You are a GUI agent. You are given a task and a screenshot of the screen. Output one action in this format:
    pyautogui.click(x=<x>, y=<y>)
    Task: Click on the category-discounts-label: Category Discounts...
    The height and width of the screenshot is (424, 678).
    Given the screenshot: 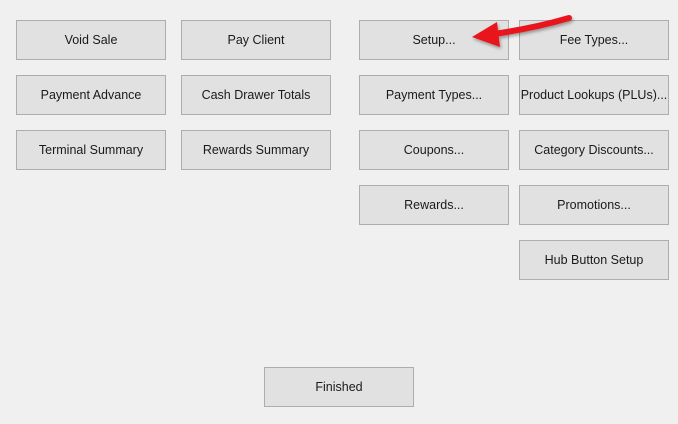 What is the action you would take?
    pyautogui.click(x=594, y=150)
    